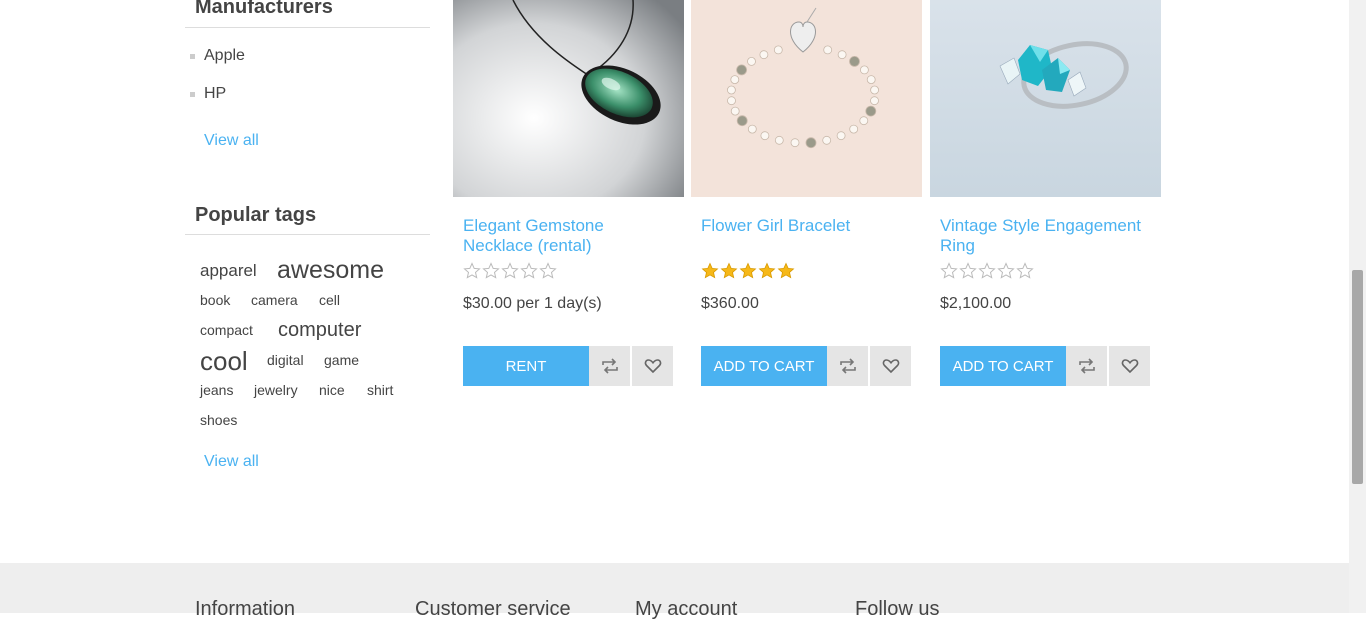 The image size is (1366, 621). I want to click on tag-shoes: shoes, so click(218, 420).